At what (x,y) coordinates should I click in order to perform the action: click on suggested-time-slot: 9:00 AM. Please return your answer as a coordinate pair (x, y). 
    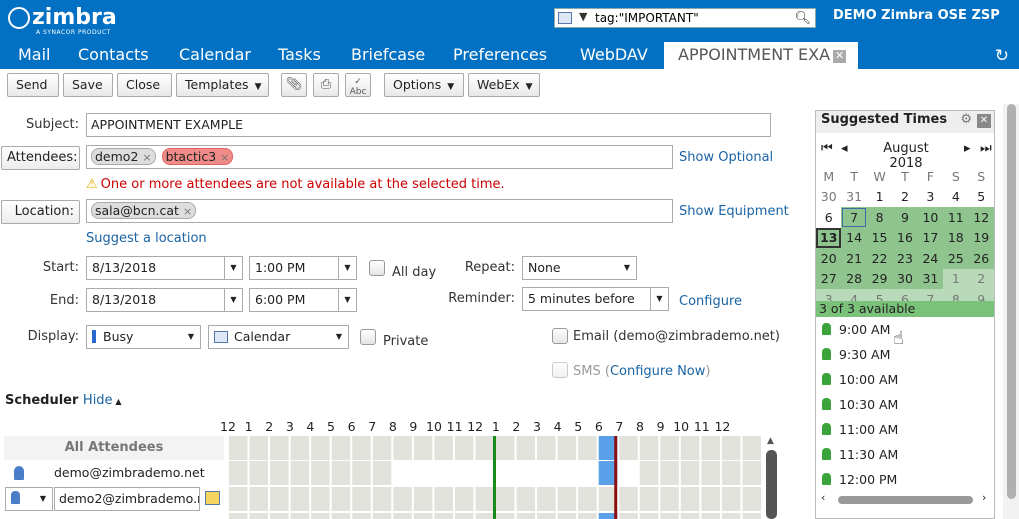
    Looking at the image, I should click on (856, 329).